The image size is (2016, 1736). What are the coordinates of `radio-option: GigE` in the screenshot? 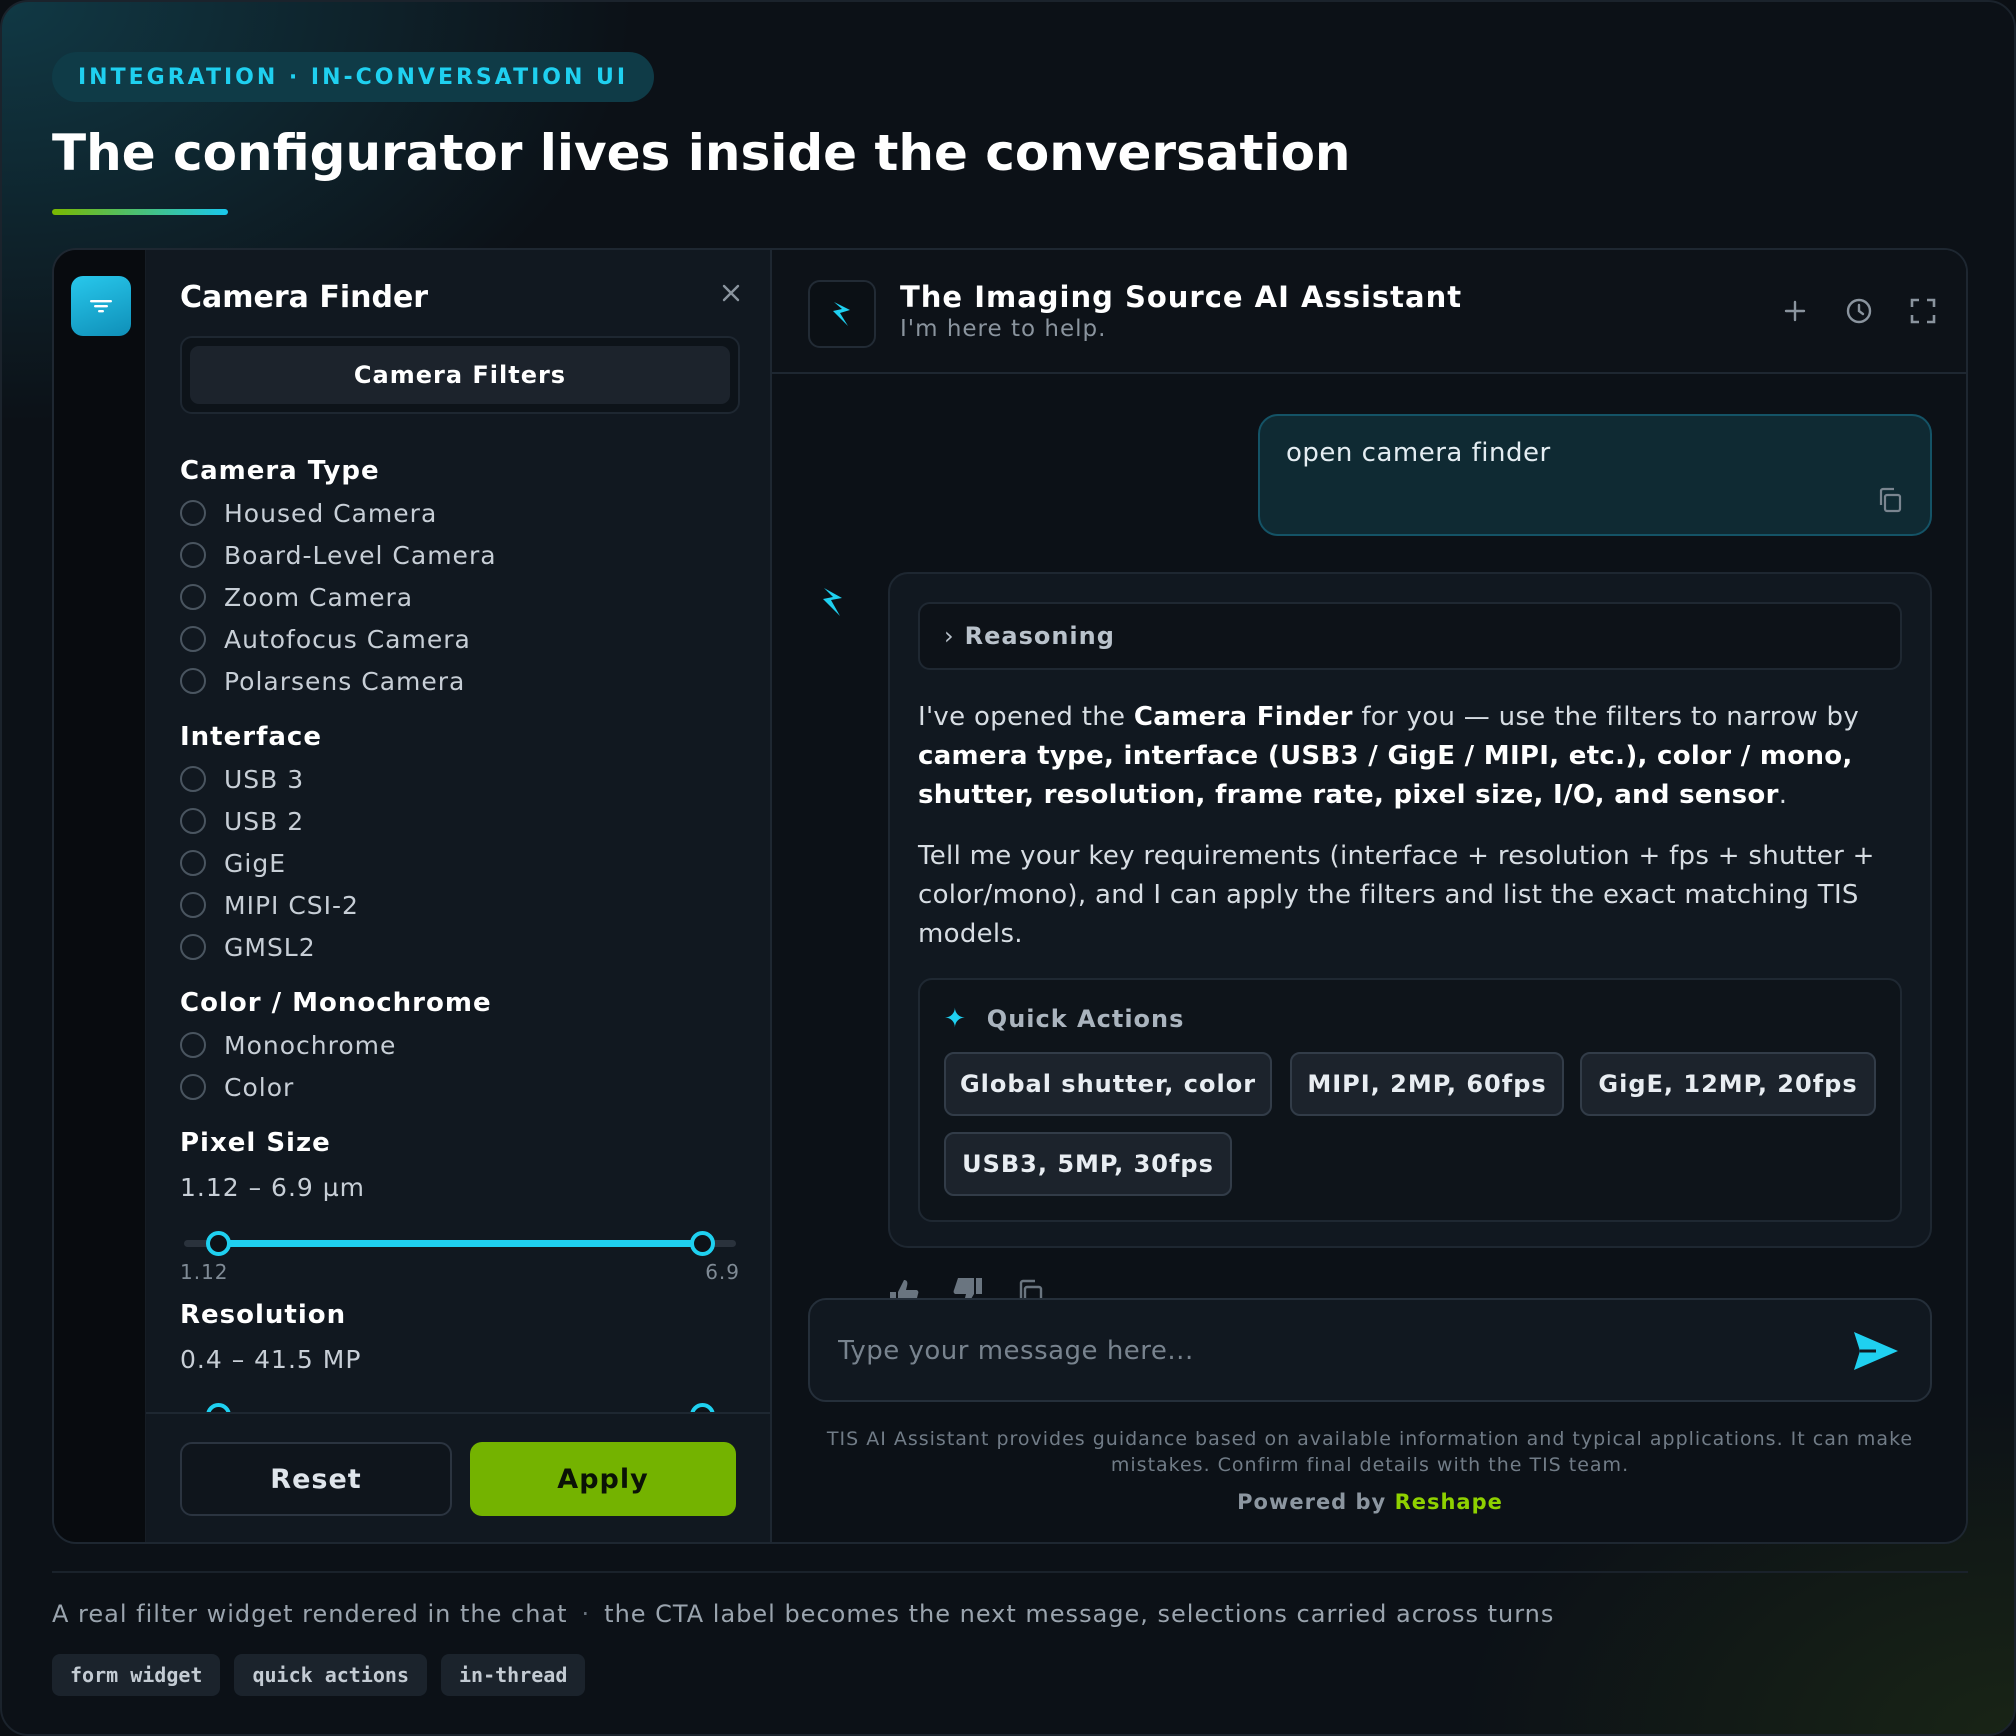 It's located at (460, 863).